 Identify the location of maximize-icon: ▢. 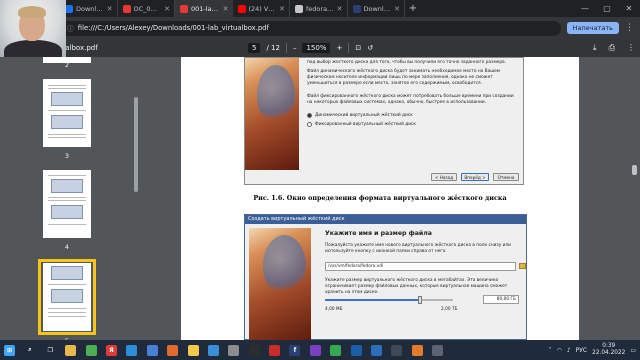
(607, 8).